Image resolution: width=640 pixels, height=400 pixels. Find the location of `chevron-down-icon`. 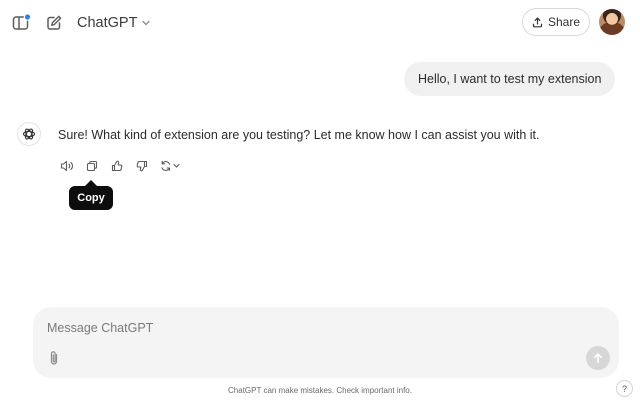

chevron-down-icon is located at coordinates (146, 23).